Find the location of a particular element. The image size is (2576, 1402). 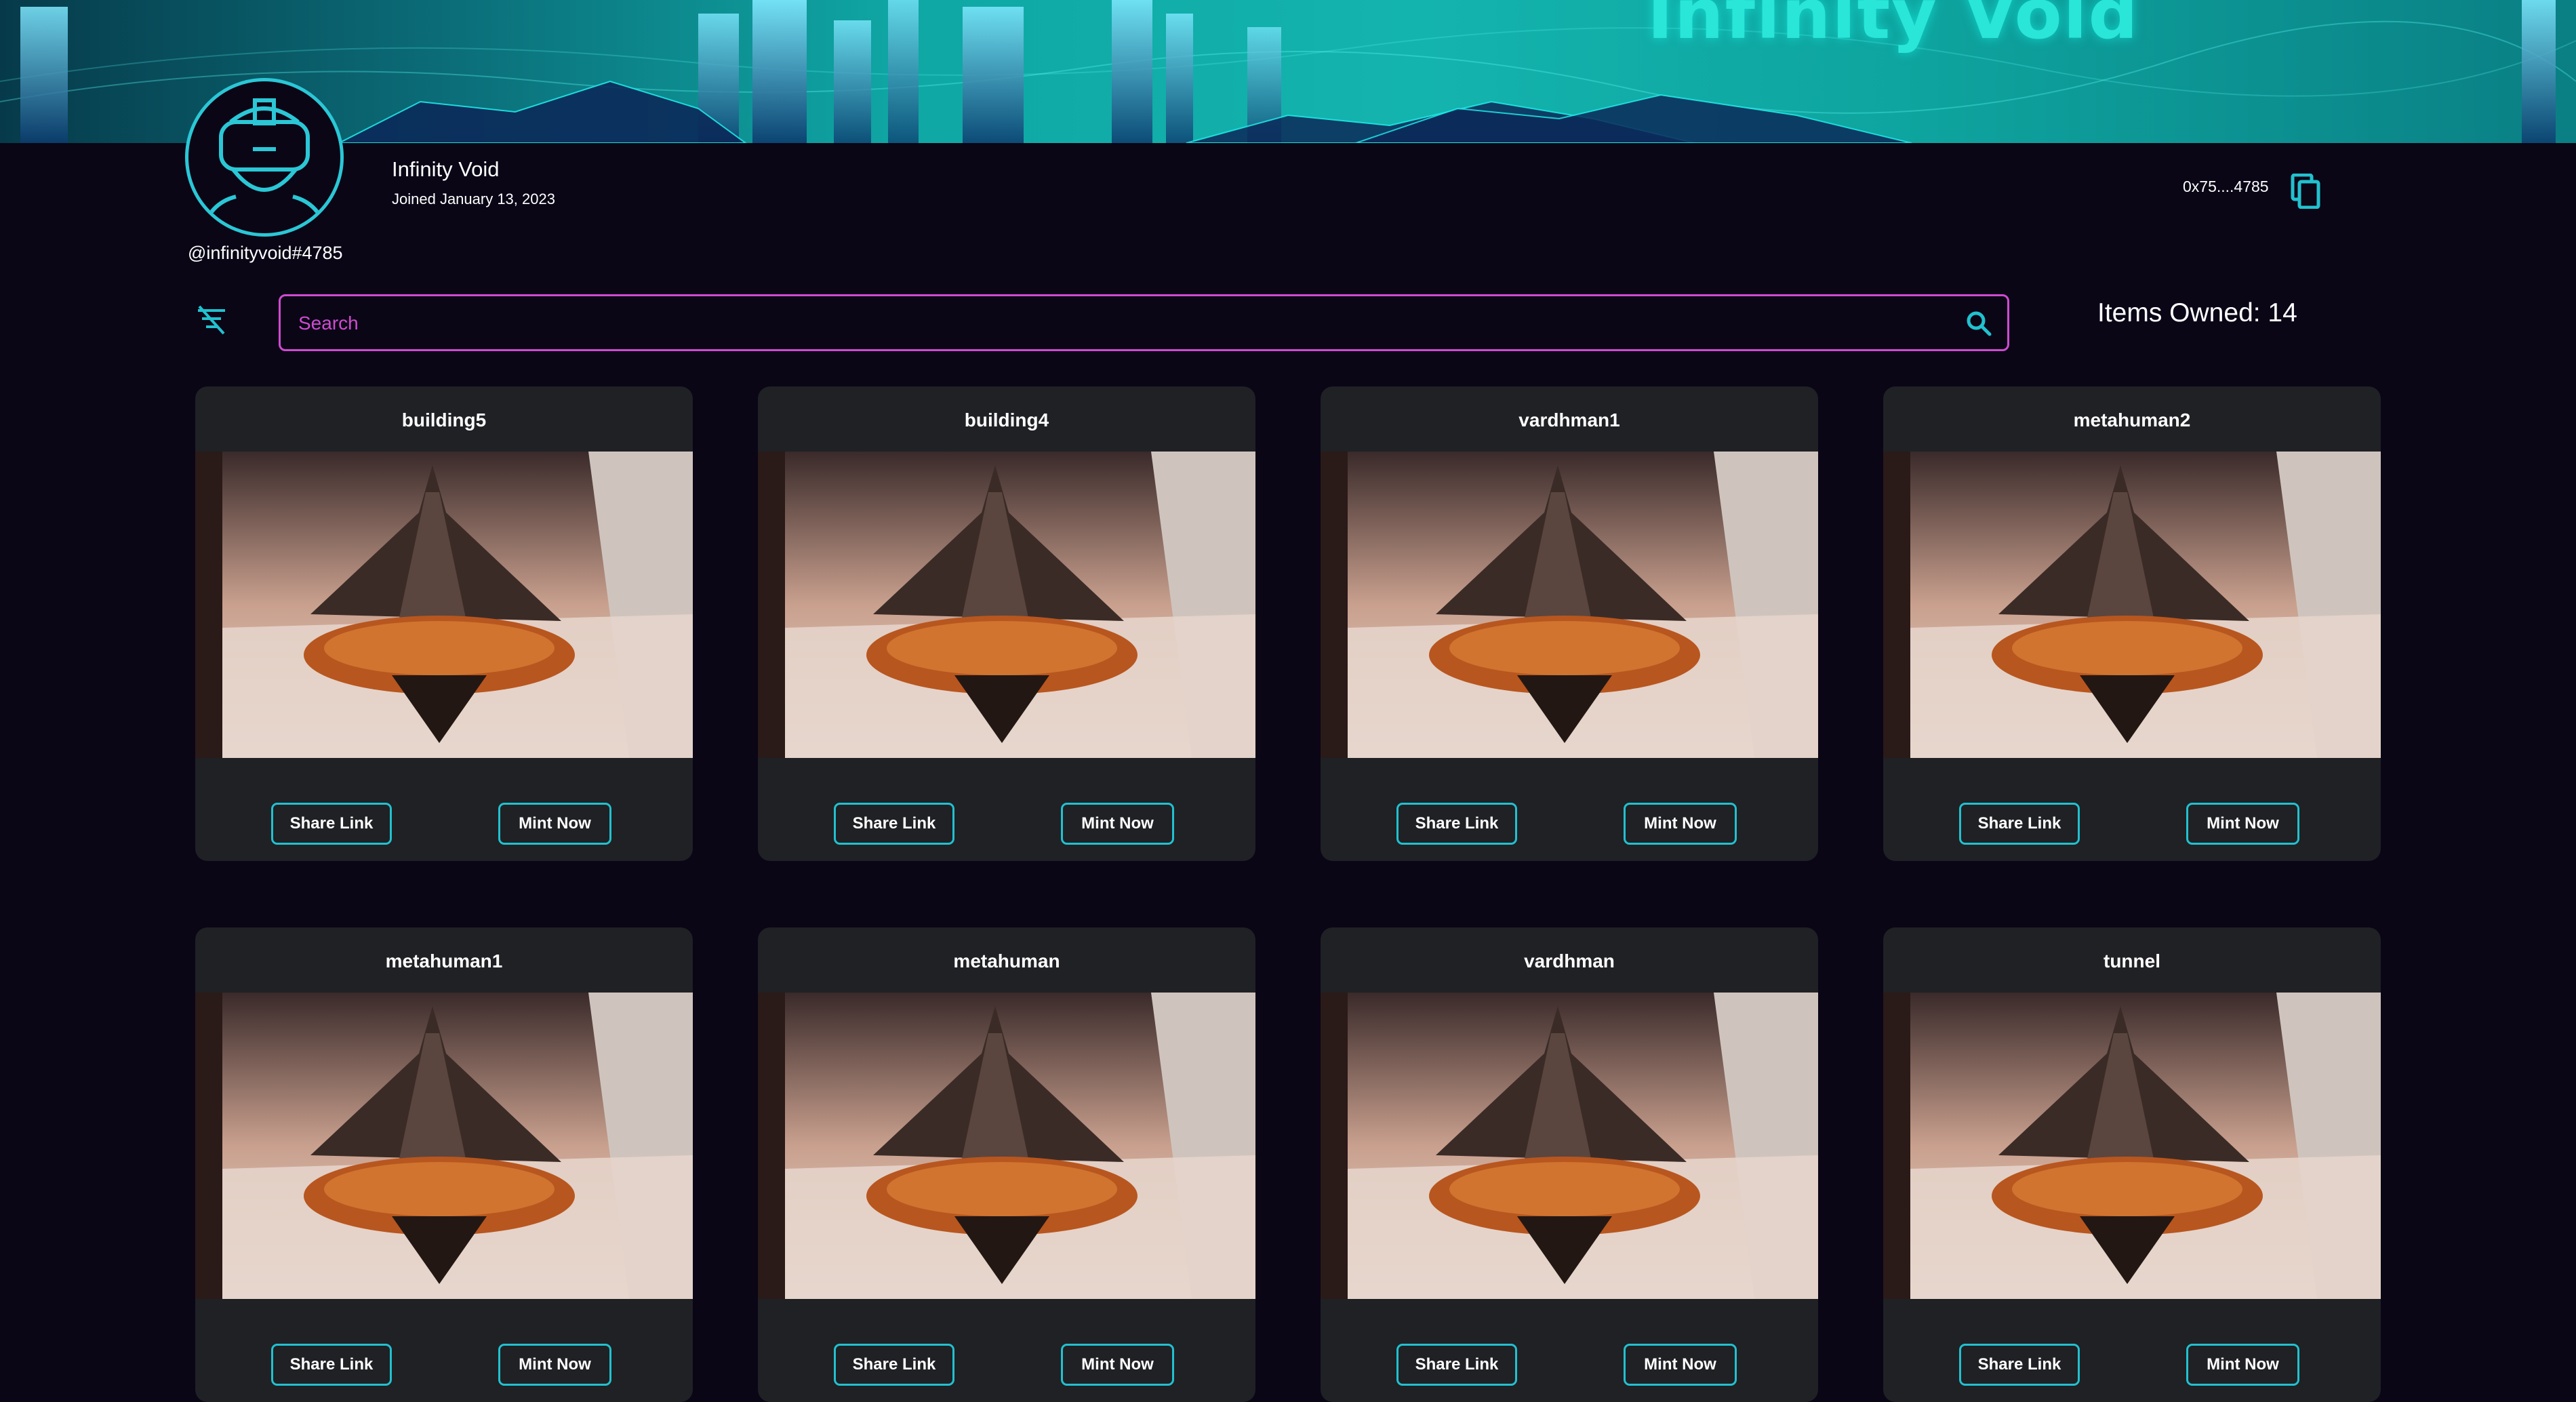

avatar is located at coordinates (264, 157).